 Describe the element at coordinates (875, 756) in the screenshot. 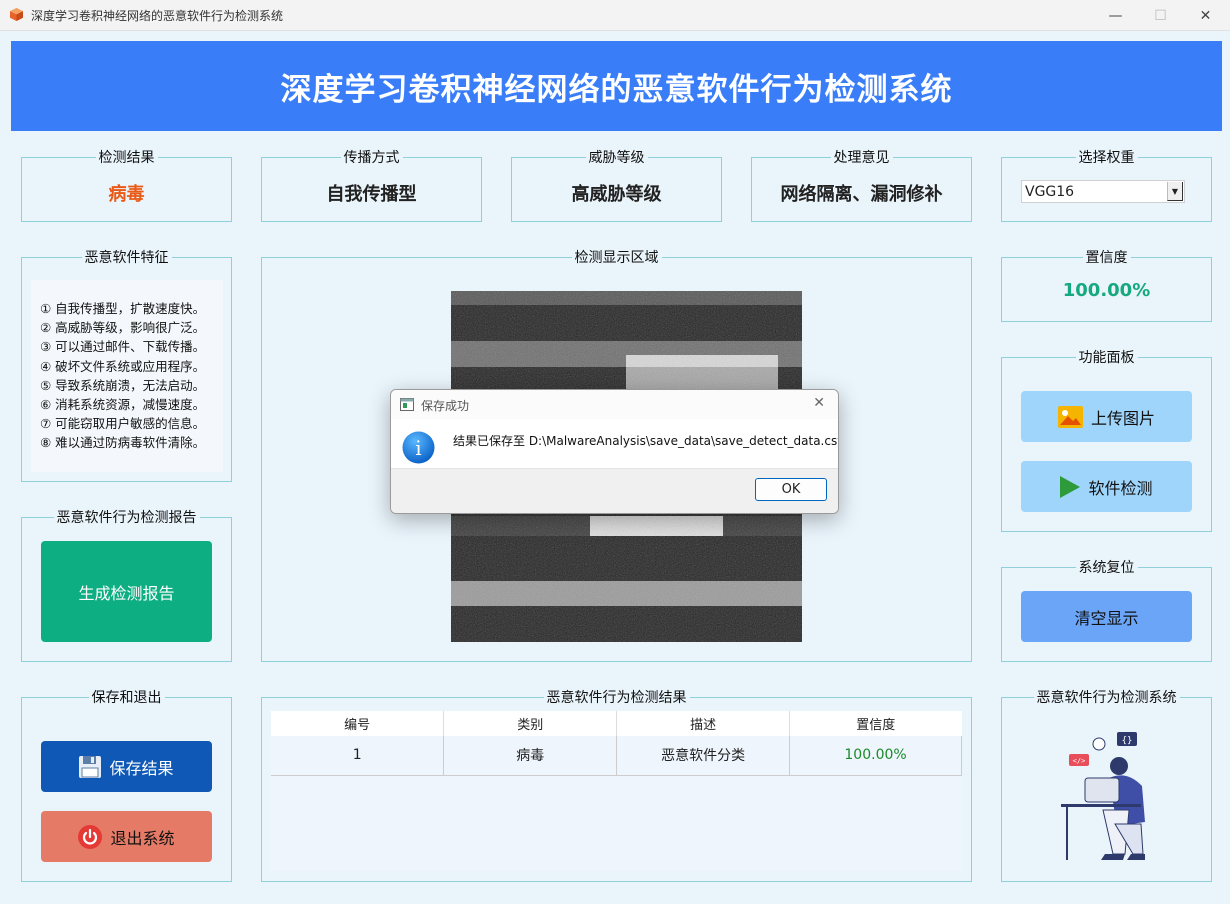

I see `cell-confidence: 100.00%` at that location.